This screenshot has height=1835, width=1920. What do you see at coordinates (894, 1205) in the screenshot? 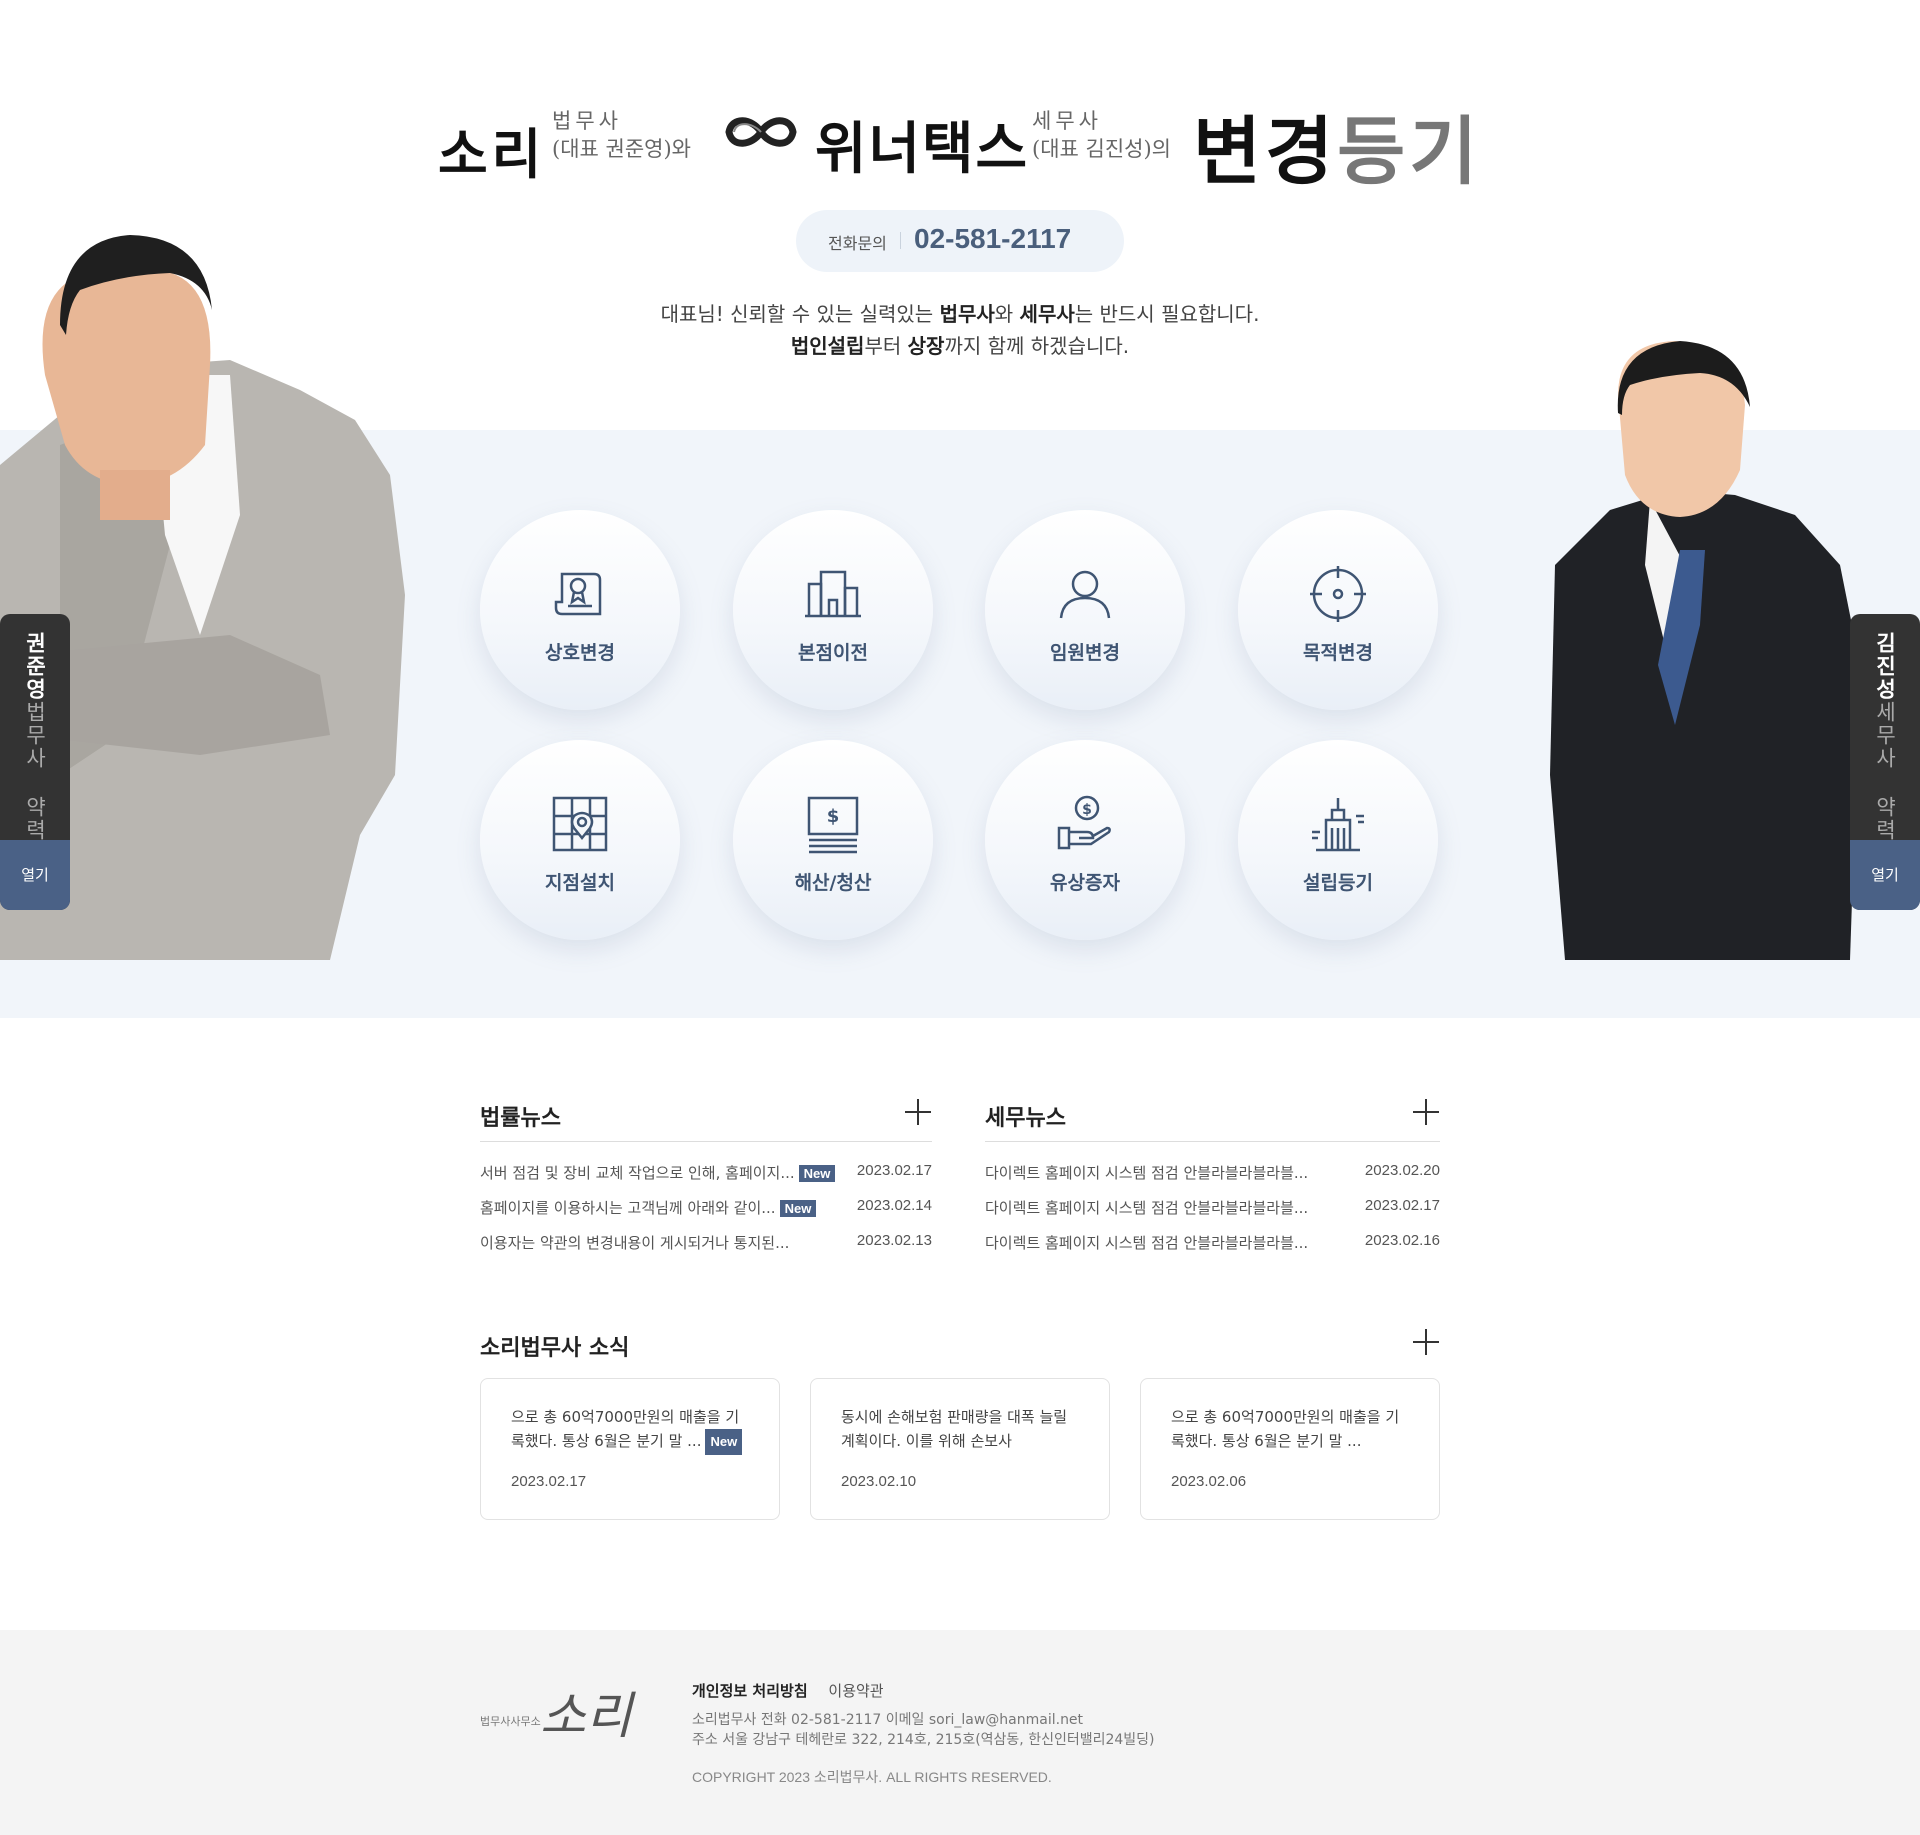
I see `news-date: 2023.02.14` at bounding box center [894, 1205].